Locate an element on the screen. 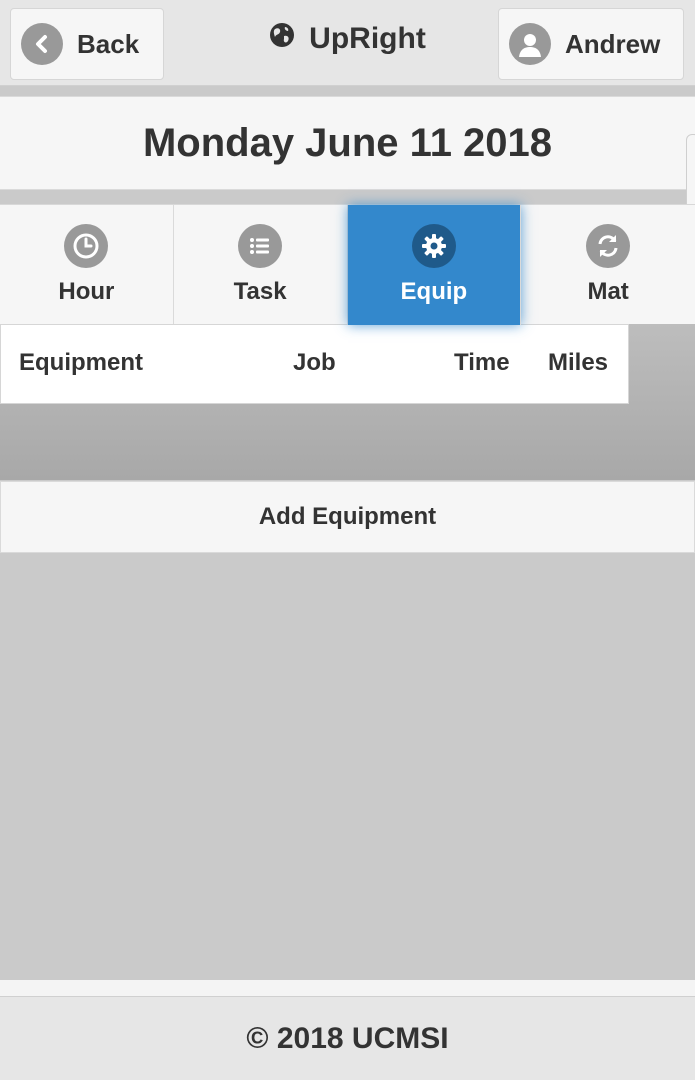  tab-hour-label: Hour is located at coordinates (86, 291).